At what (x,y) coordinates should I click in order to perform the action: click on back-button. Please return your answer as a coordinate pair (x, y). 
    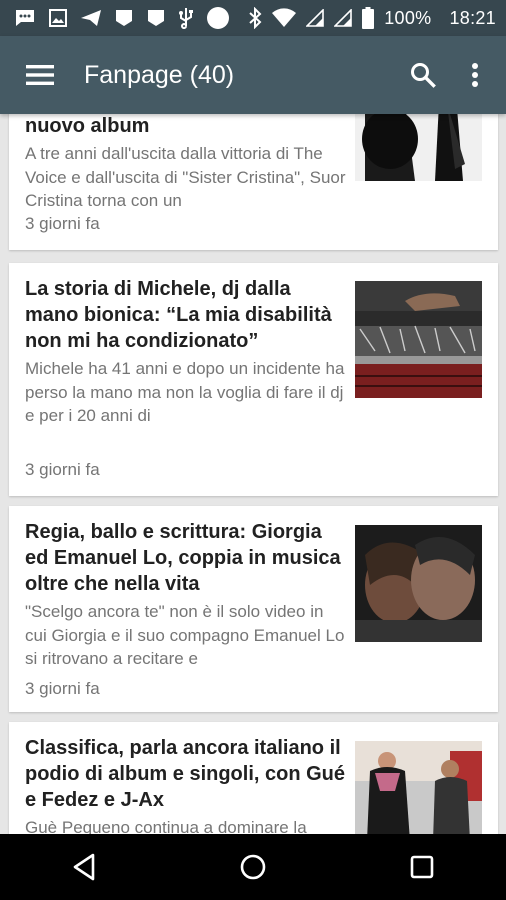
    Looking at the image, I should click on (84, 867).